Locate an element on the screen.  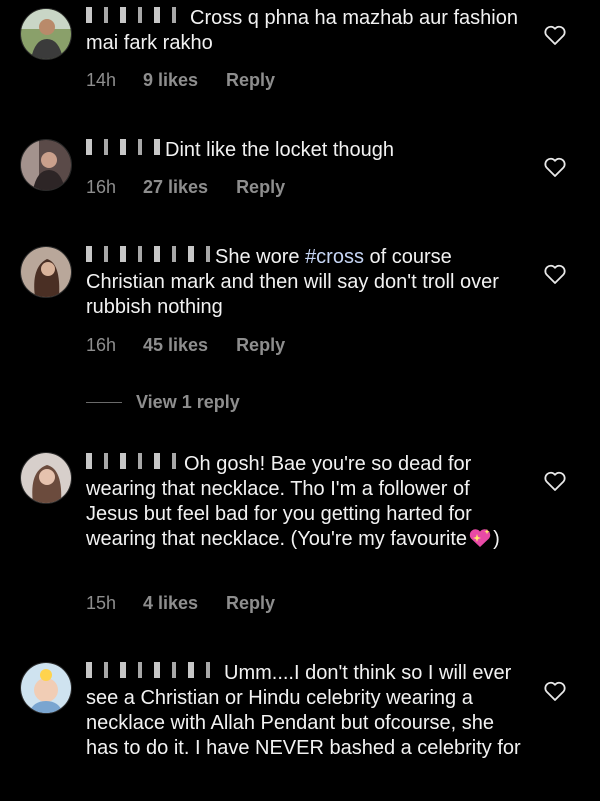
likes-count: 4 likes is located at coordinates (170, 603).